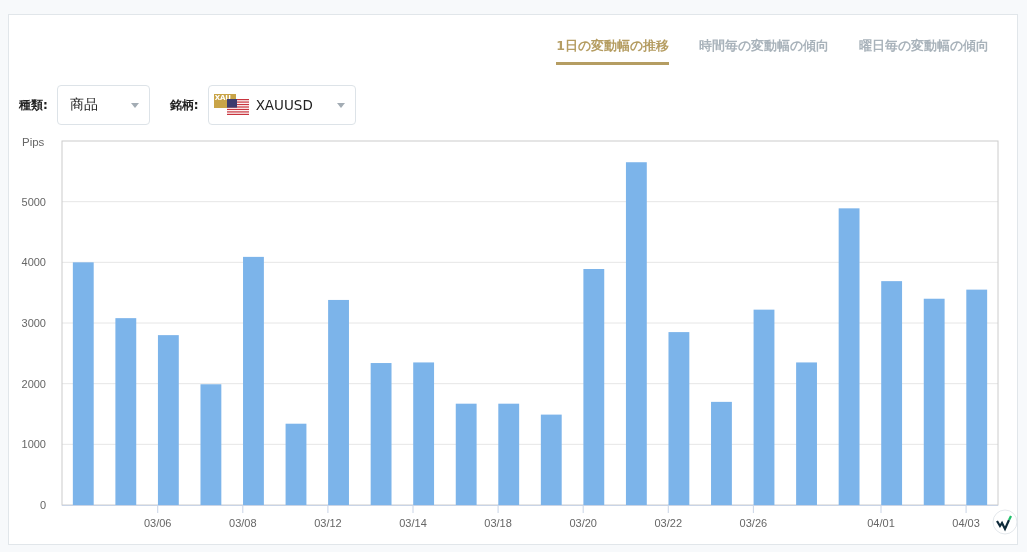 This screenshot has height=552, width=1027. Describe the element at coordinates (33, 323) in the screenshot. I see `axis-label: 3000` at that location.